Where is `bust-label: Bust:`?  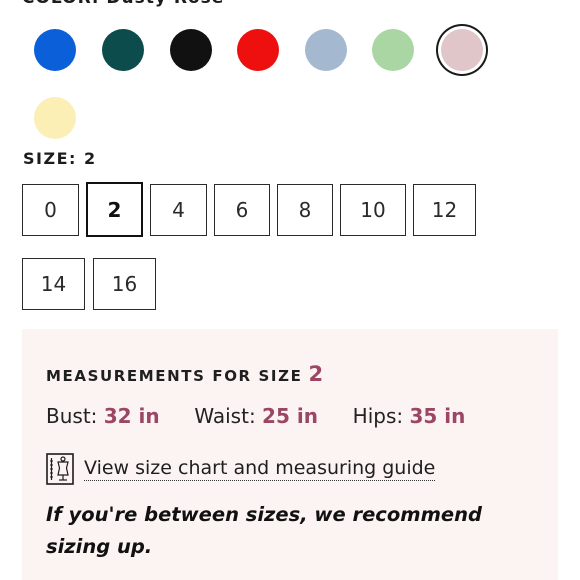
bust-label: Bust: is located at coordinates (72, 416).